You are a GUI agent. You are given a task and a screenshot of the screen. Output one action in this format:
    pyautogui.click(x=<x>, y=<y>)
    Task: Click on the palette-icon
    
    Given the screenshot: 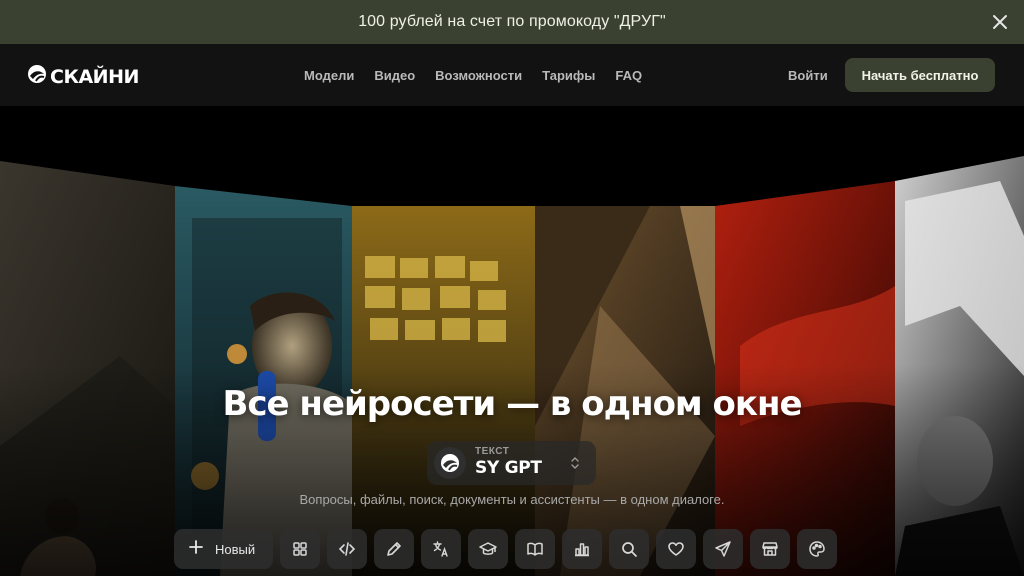 What is the action you would take?
    pyautogui.click(x=817, y=549)
    